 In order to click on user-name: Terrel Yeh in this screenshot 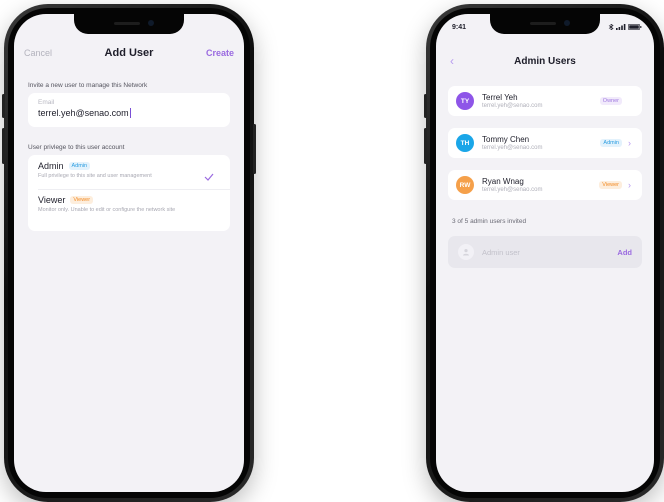, I will do `click(500, 97)`.